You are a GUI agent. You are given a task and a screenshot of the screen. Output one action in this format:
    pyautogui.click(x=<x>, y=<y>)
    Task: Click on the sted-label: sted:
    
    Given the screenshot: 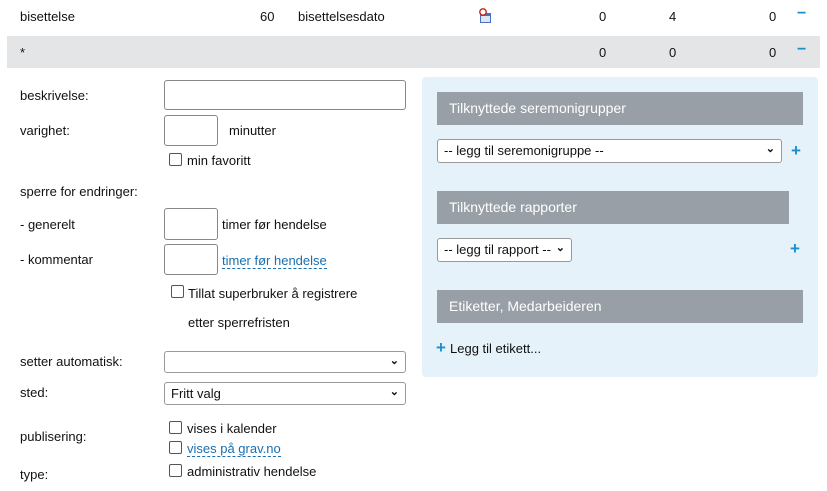 What is the action you would take?
    pyautogui.click(x=34, y=392)
    